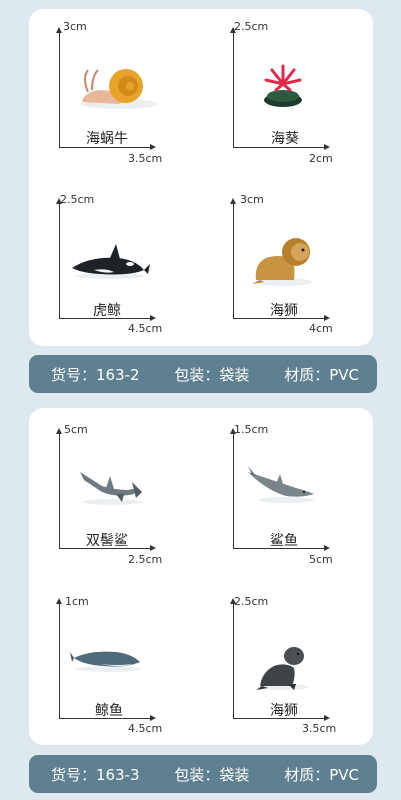 Image resolution: width=401 pixels, height=800 pixels. I want to click on whale-icon, so click(105, 661).